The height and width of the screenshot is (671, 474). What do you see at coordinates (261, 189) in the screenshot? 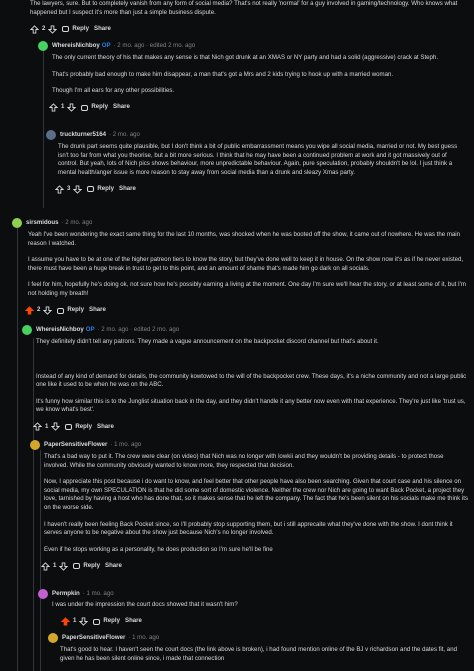
I see `comment-actions: 3 Reply Share` at bounding box center [261, 189].